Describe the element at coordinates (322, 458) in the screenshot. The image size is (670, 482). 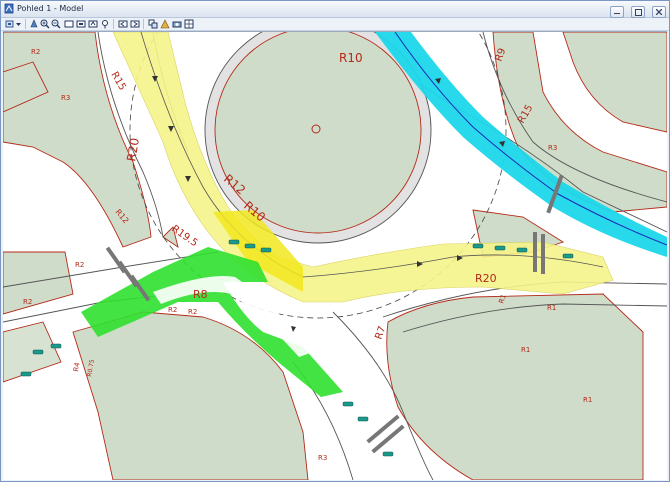
I see `label-r3-b: R3` at that location.